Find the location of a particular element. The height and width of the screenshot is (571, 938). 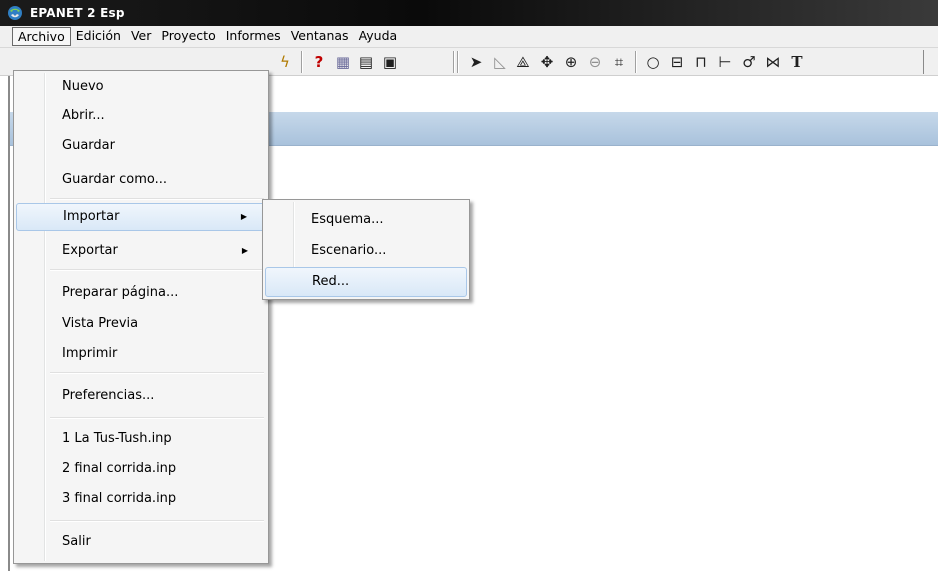

menu-item-exportar-label: Exportar is located at coordinates (90, 250).